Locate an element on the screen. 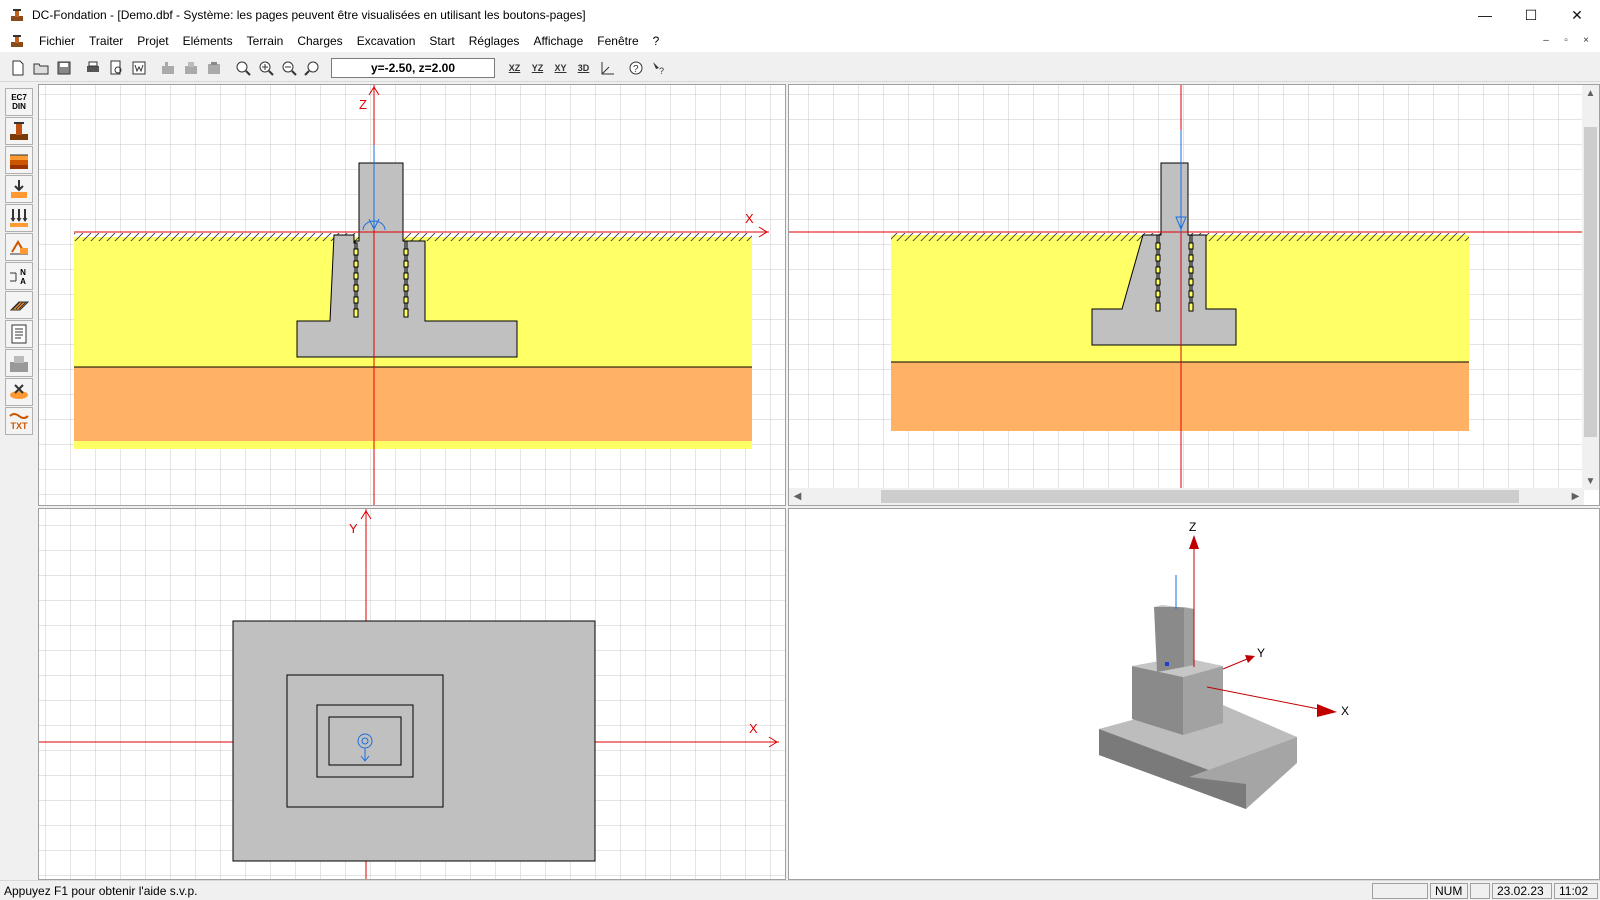 This screenshot has width=1600, height=900. menu-affichage: Affichage is located at coordinates (558, 41).